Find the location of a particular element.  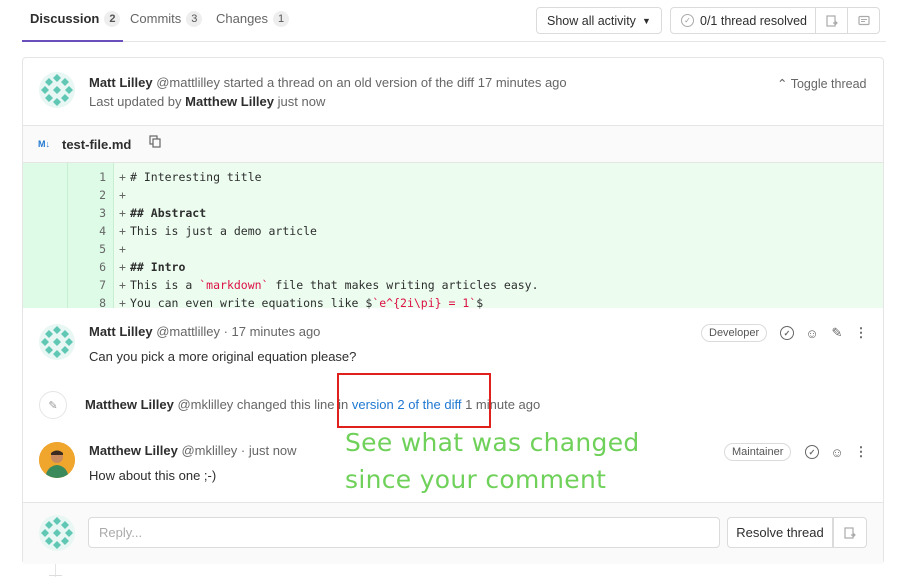

tab-discussion: Discussion 2 is located at coordinates (72, 26).